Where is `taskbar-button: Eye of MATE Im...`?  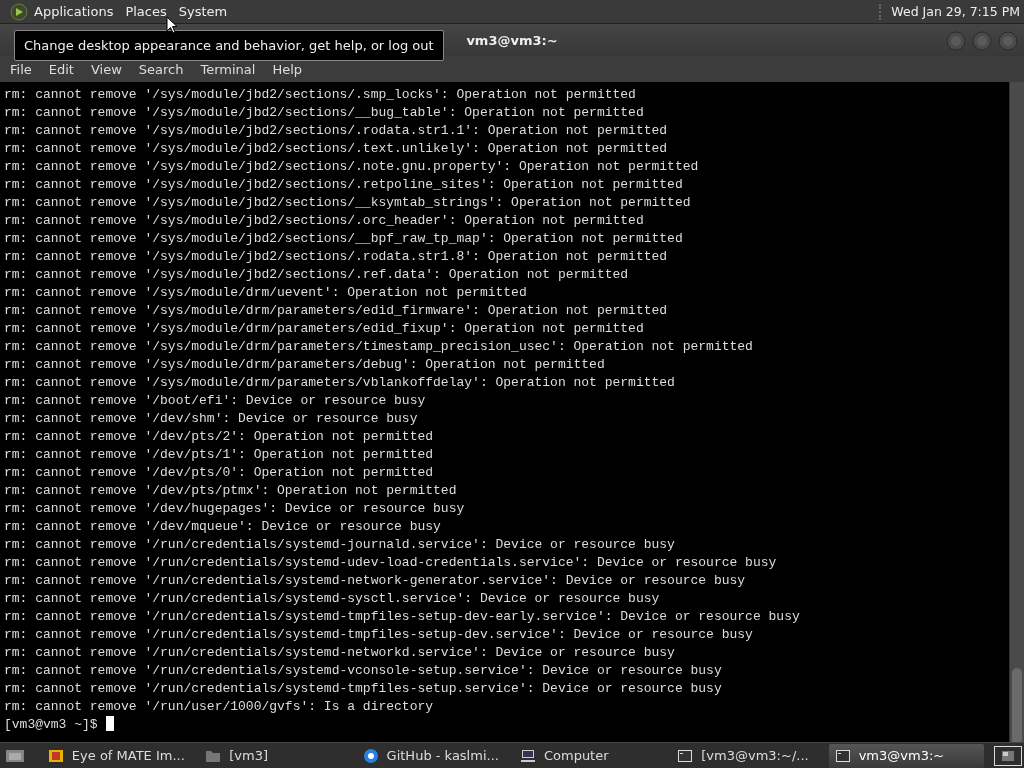 taskbar-button: Eye of MATE Im... is located at coordinates (119, 755).